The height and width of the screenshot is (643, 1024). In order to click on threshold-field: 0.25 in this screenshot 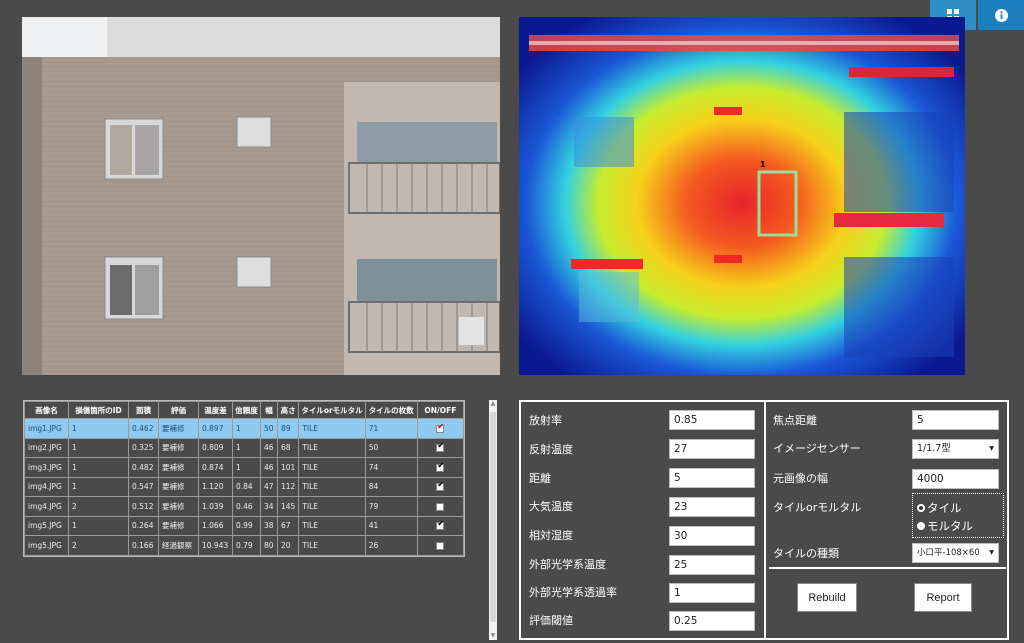, I will do `click(712, 621)`.